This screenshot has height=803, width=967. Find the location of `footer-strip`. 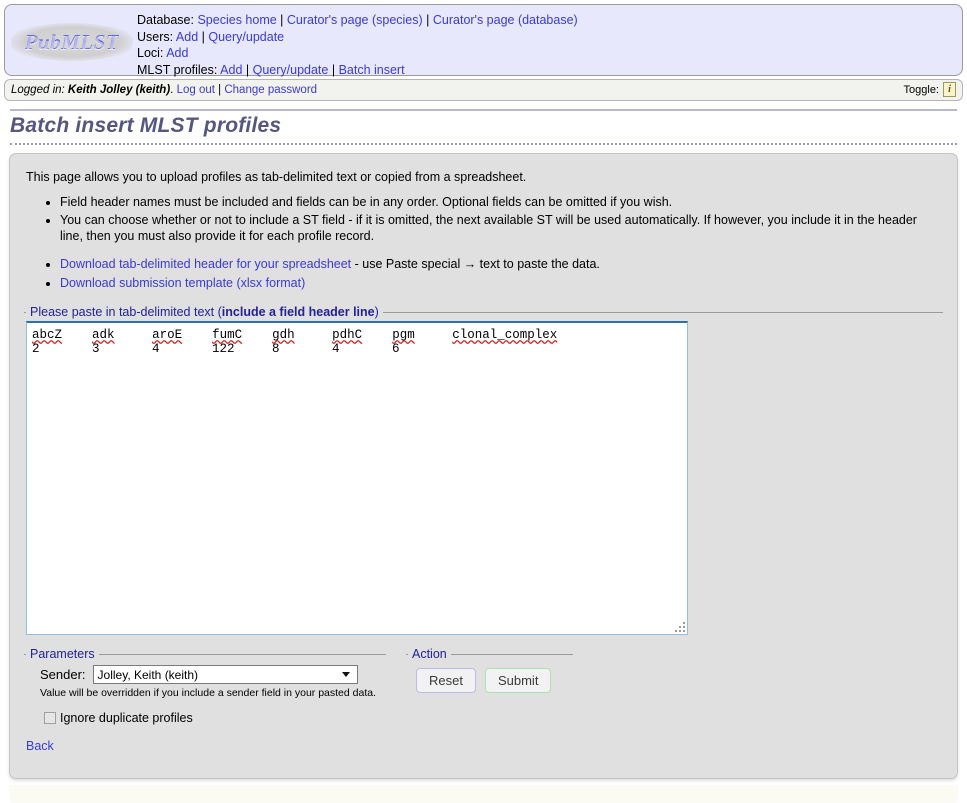

footer-strip is located at coordinates (483, 794).